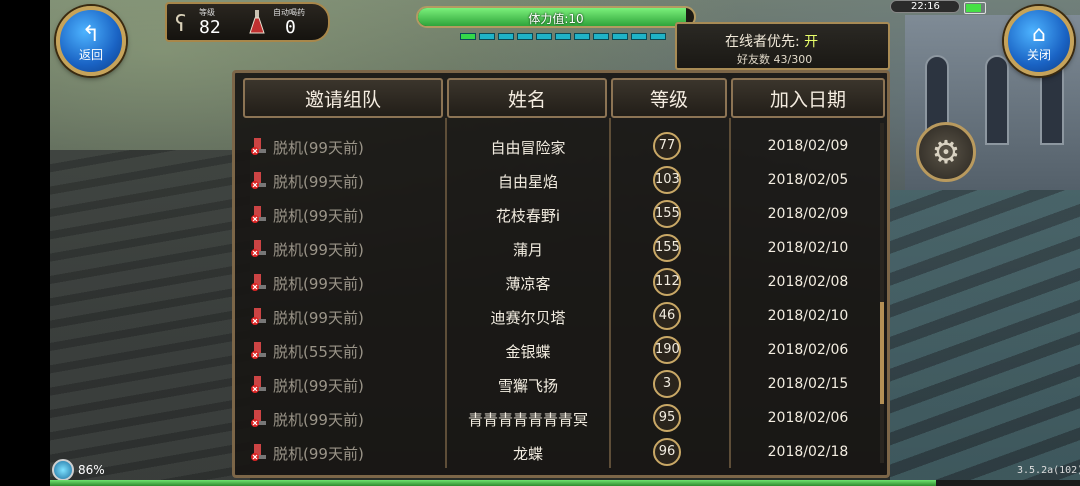 The width and height of the screenshot is (1080, 486). I want to click on home-icon: ⌂, so click(1039, 34).